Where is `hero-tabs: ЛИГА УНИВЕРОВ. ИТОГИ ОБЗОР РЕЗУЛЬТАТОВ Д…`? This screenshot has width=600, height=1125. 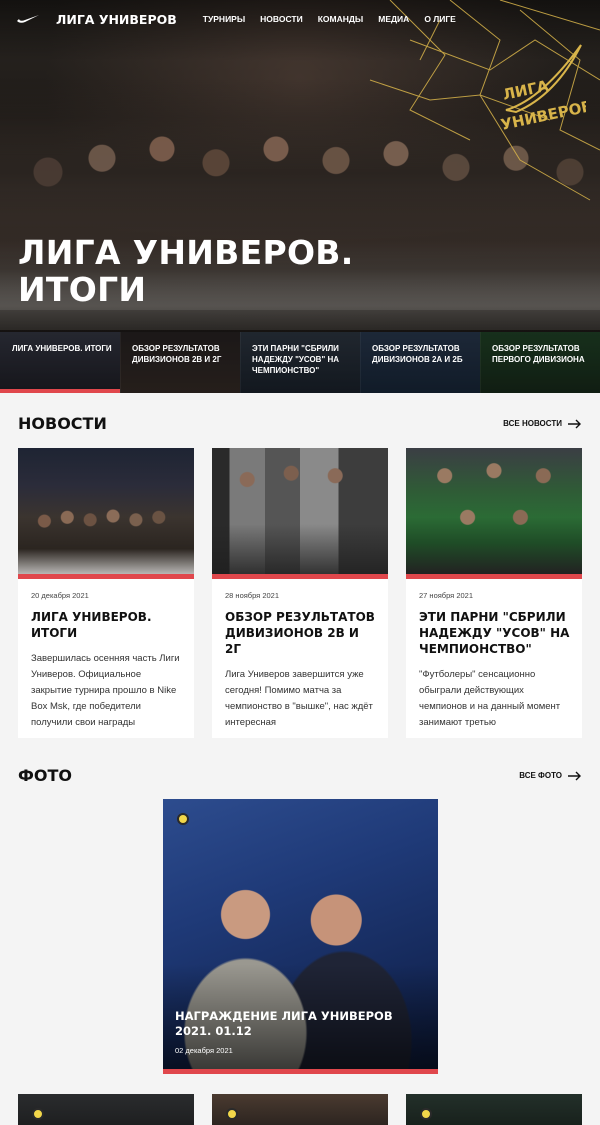 hero-tabs: ЛИГА УНИВЕРОВ. ИТОГИ ОБЗОР РЕЗУЛЬТАТОВ Д… is located at coordinates (300, 362).